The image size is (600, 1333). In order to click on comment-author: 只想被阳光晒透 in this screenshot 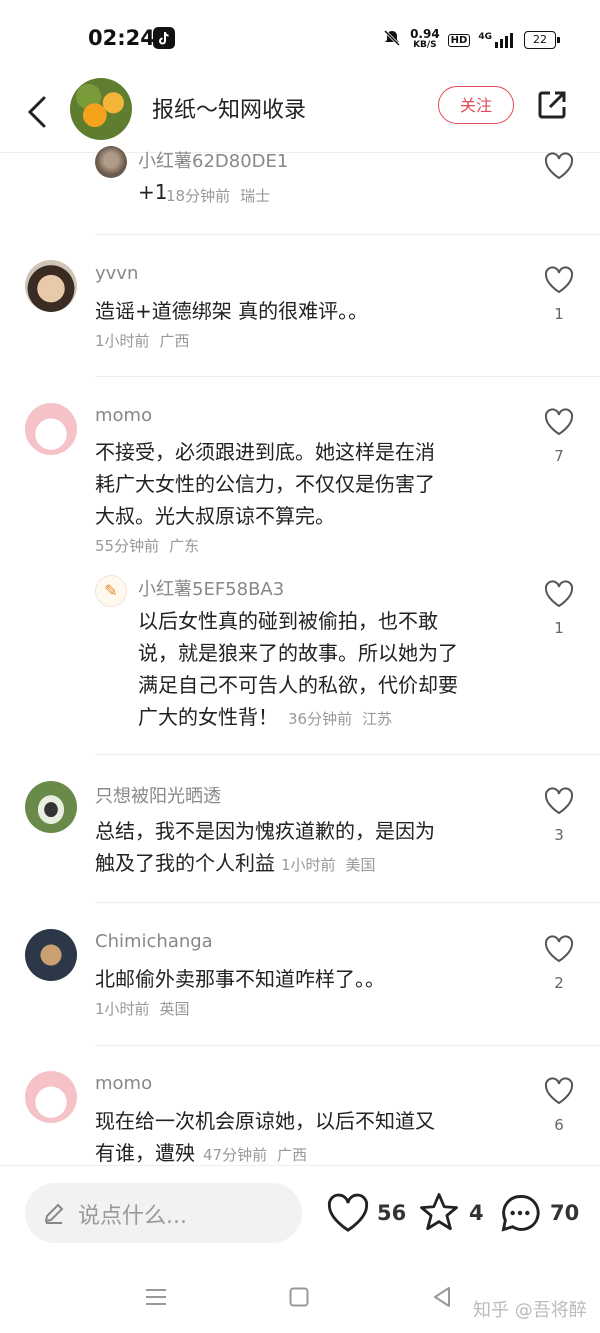, I will do `click(158, 795)`.